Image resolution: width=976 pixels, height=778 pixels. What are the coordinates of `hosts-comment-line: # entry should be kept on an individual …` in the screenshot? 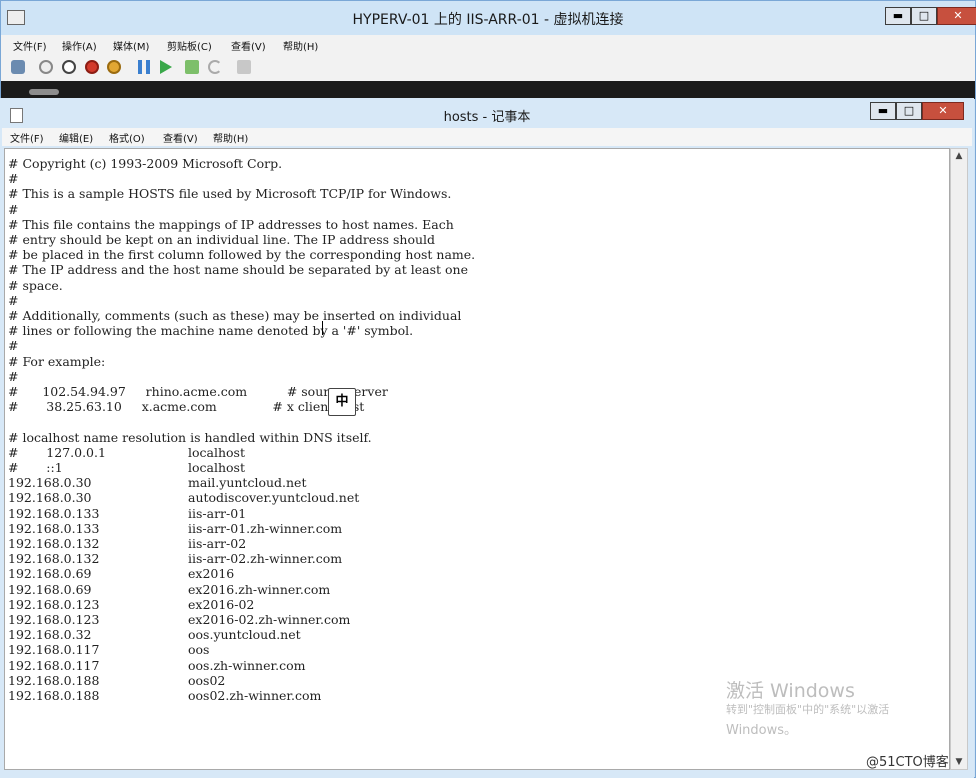 It's located at (222, 239).